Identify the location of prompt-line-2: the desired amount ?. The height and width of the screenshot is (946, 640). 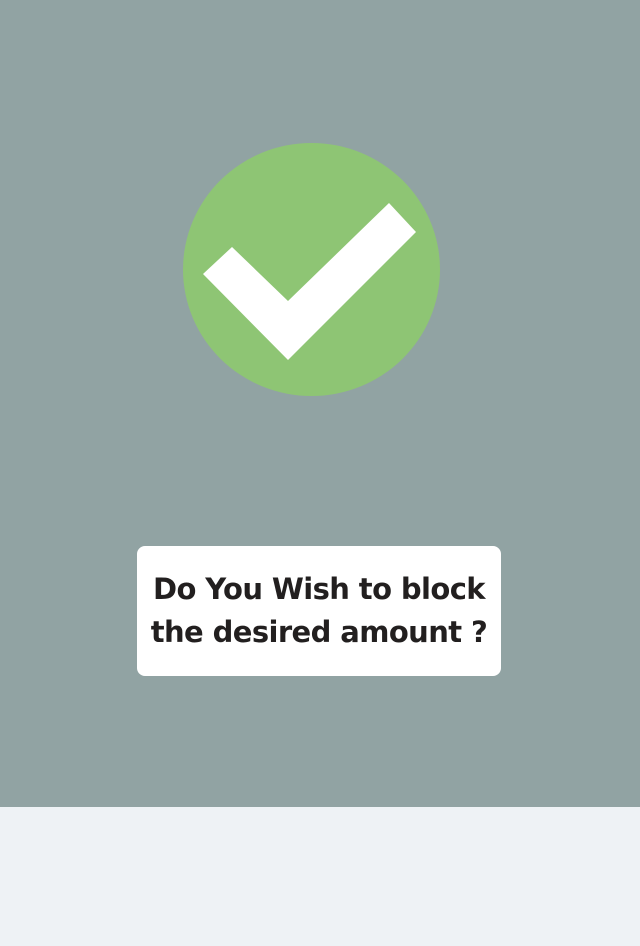
(319, 632).